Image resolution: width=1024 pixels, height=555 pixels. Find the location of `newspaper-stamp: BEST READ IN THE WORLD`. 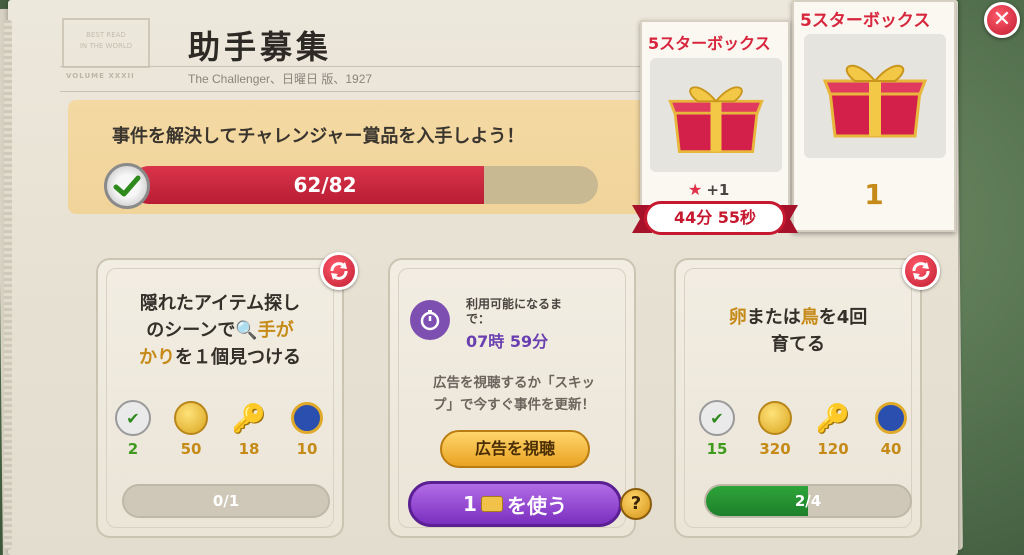

newspaper-stamp: BEST READ IN THE WORLD is located at coordinates (106, 43).